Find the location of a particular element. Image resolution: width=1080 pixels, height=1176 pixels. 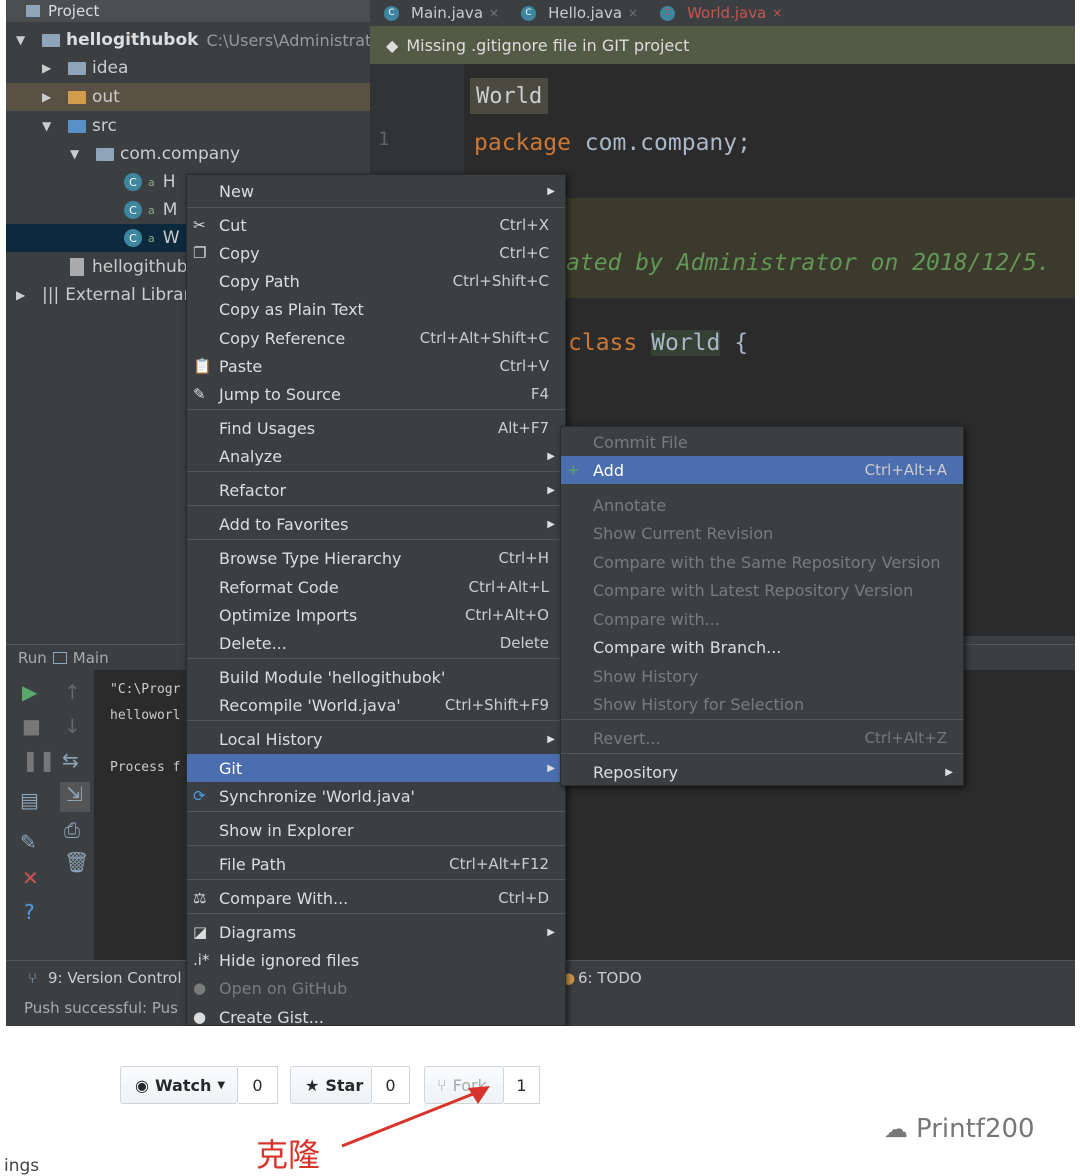

stop-icon: ■ is located at coordinates (31, 726).